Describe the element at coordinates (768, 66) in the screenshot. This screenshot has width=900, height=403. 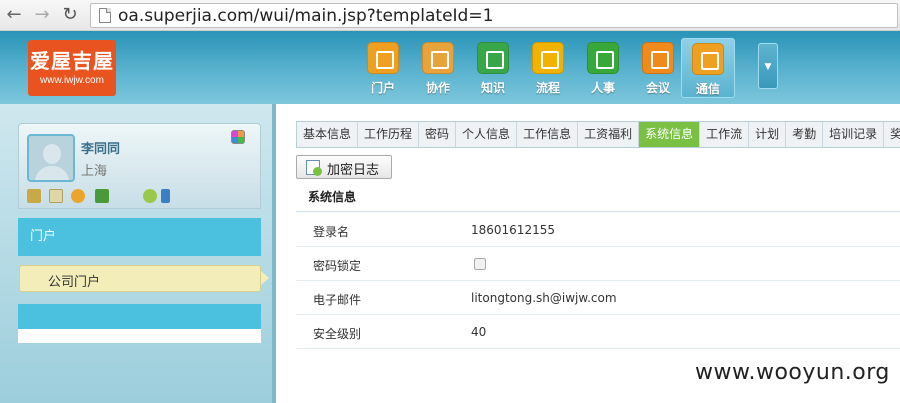
I see `more-modules-dropdown: ▼` at that location.